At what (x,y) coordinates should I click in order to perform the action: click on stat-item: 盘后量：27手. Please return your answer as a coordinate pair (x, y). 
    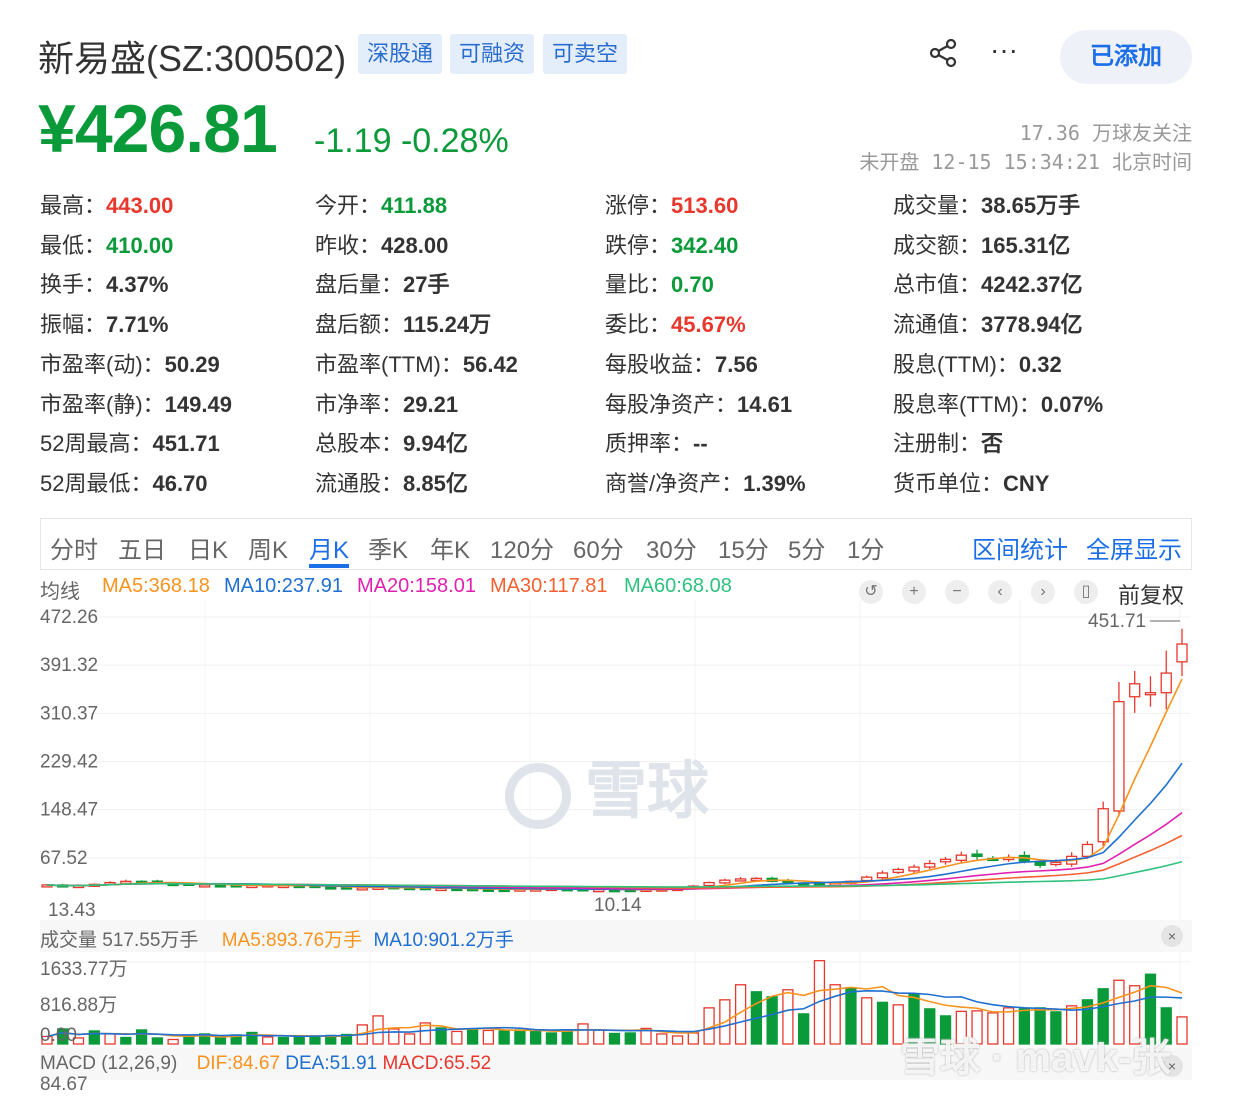
    Looking at the image, I should click on (382, 283).